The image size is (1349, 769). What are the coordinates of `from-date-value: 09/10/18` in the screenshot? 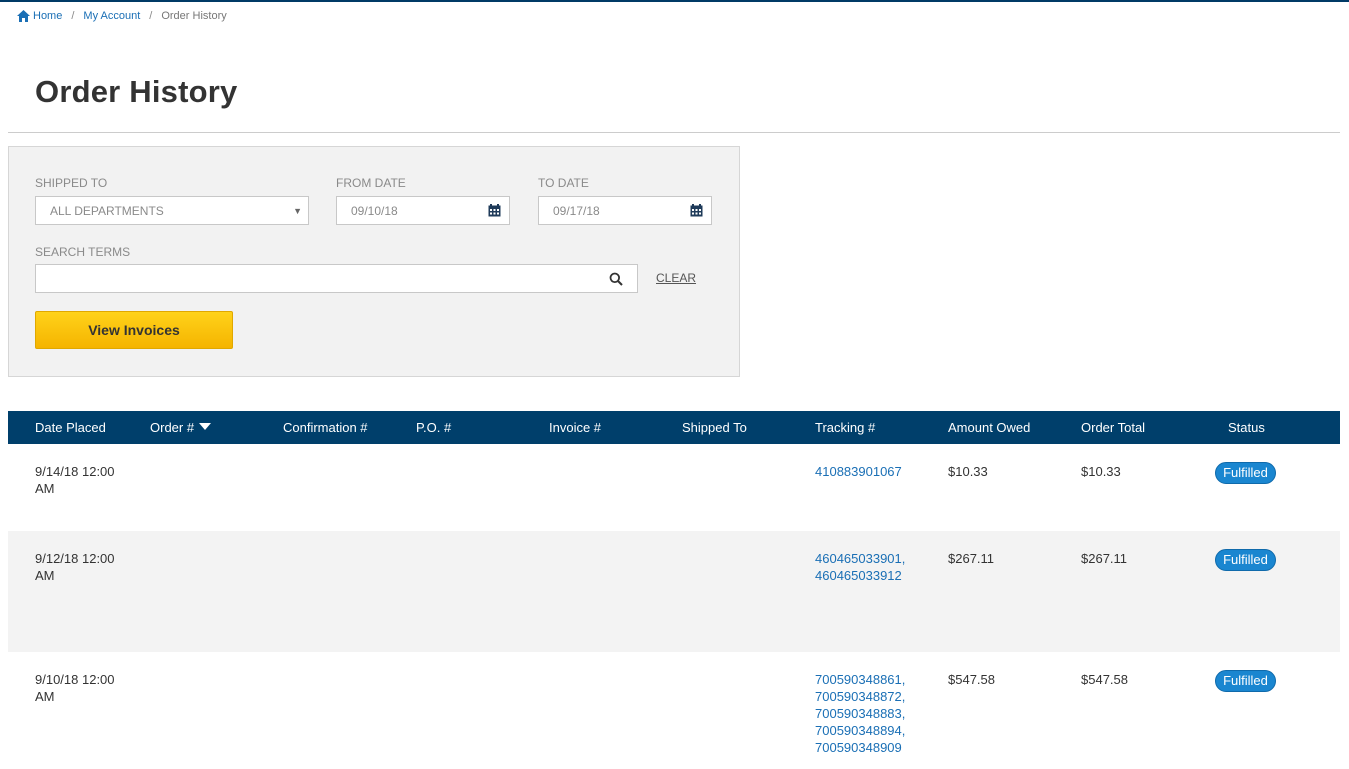 It's located at (374, 210).